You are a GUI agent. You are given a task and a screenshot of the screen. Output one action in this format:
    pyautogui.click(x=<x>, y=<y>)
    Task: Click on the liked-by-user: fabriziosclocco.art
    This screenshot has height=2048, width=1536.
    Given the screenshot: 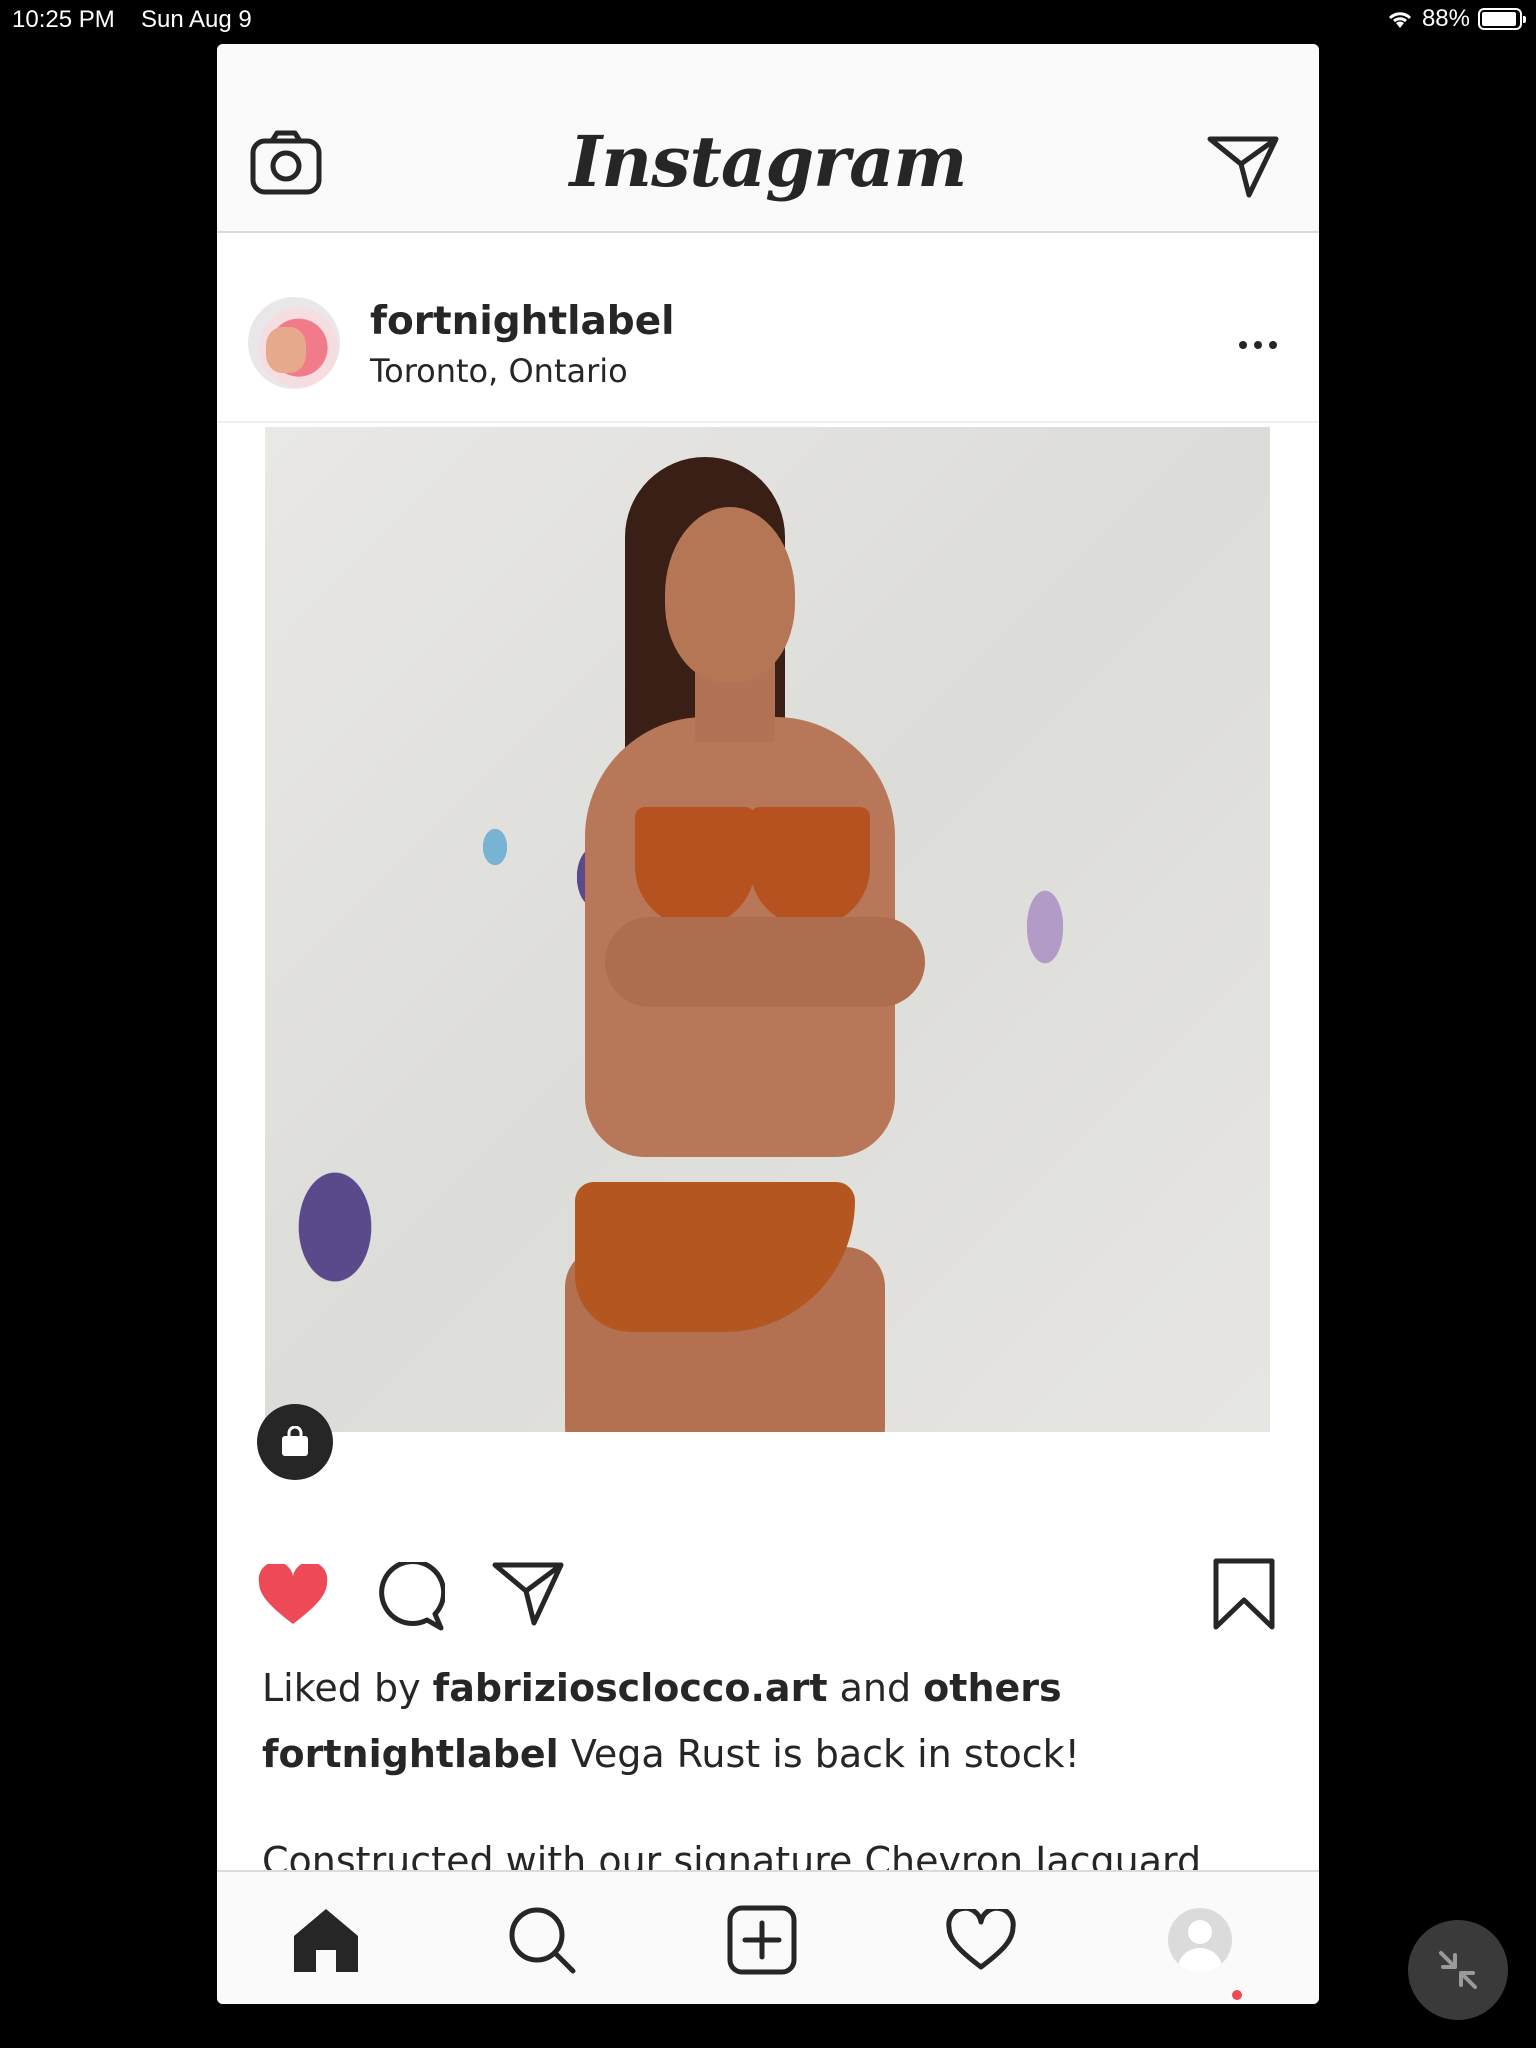 What is the action you would take?
    pyautogui.click(x=630, y=1688)
    